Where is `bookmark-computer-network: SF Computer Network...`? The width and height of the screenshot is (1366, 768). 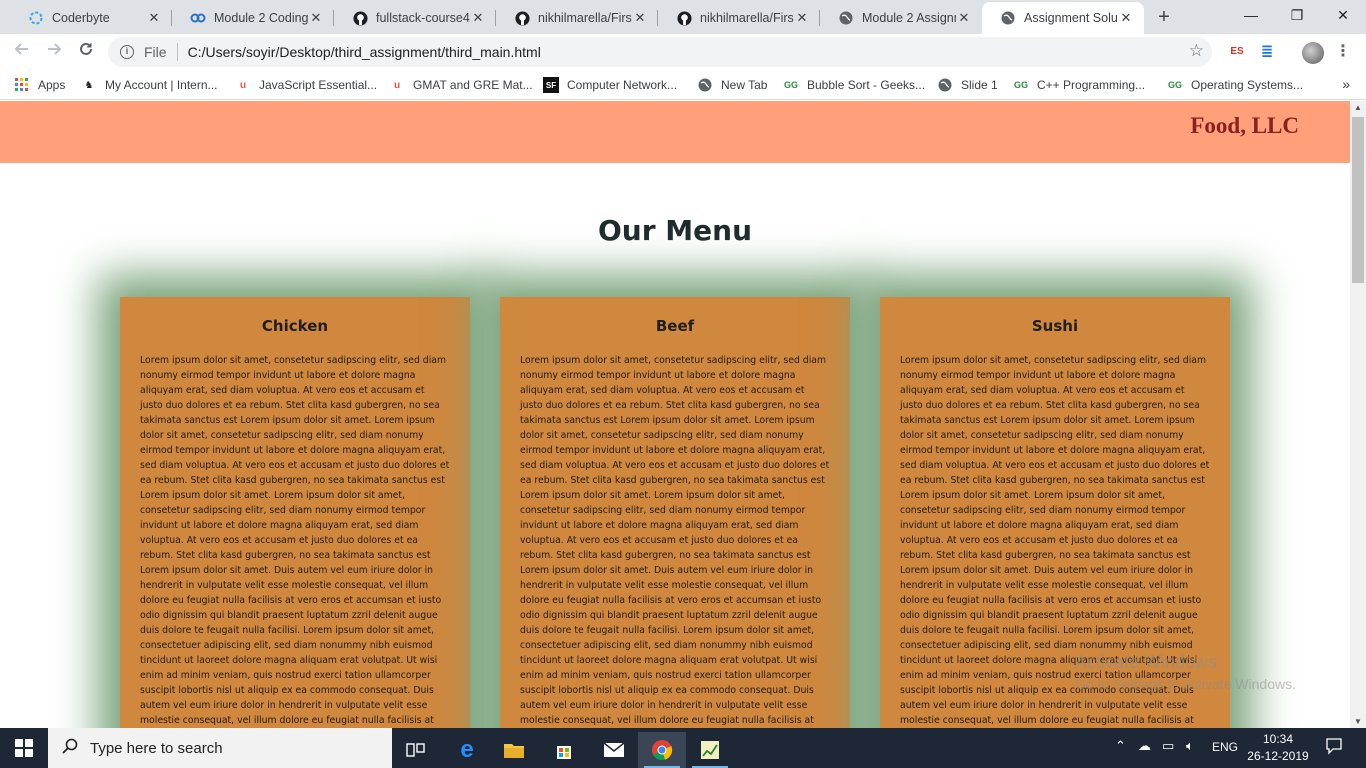 bookmark-computer-network: SF Computer Network... is located at coordinates (610, 85).